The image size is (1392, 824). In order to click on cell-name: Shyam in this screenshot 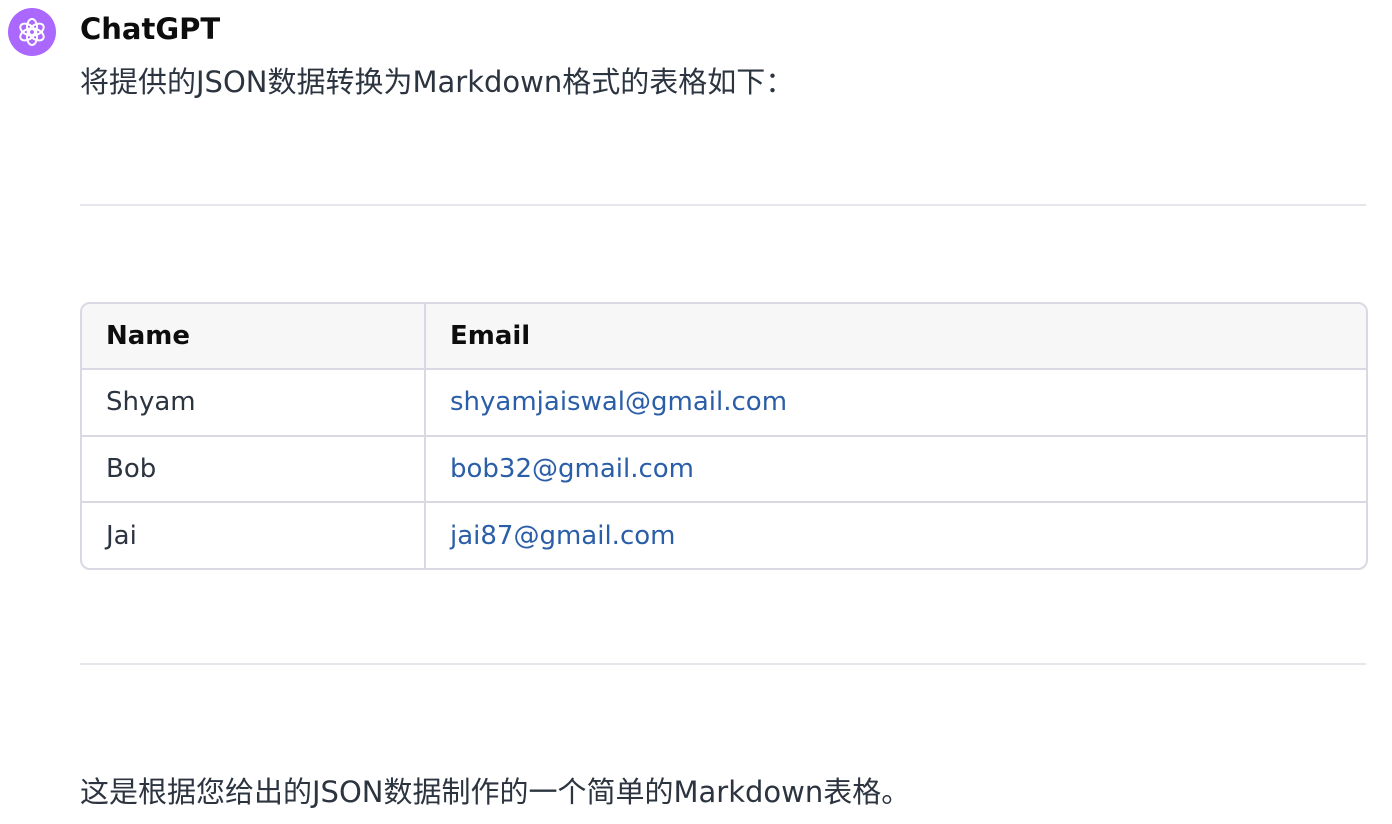, I will do `click(254, 403)`.